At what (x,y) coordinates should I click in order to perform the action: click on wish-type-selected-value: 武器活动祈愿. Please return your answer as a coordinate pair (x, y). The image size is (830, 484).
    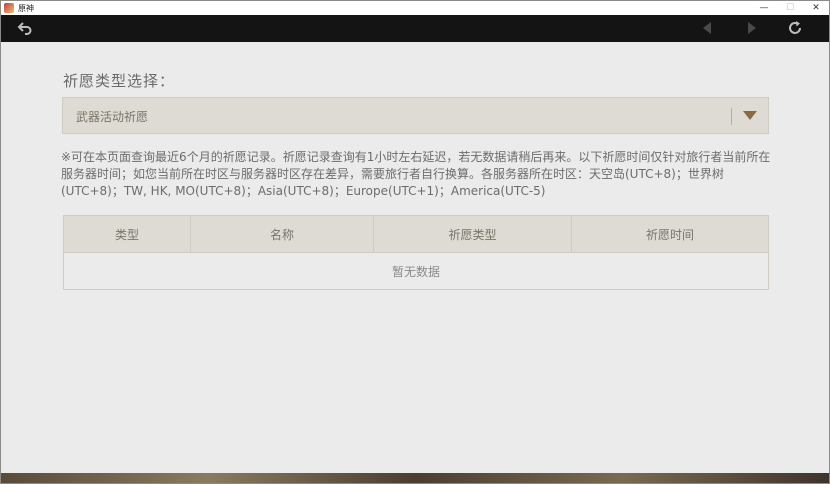
    Looking at the image, I should click on (112, 117).